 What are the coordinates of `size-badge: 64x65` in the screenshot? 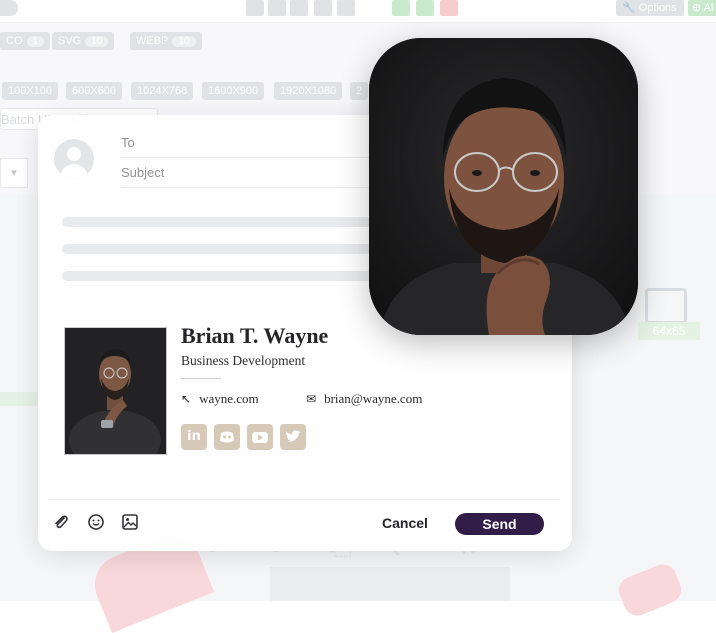 It's located at (669, 331).